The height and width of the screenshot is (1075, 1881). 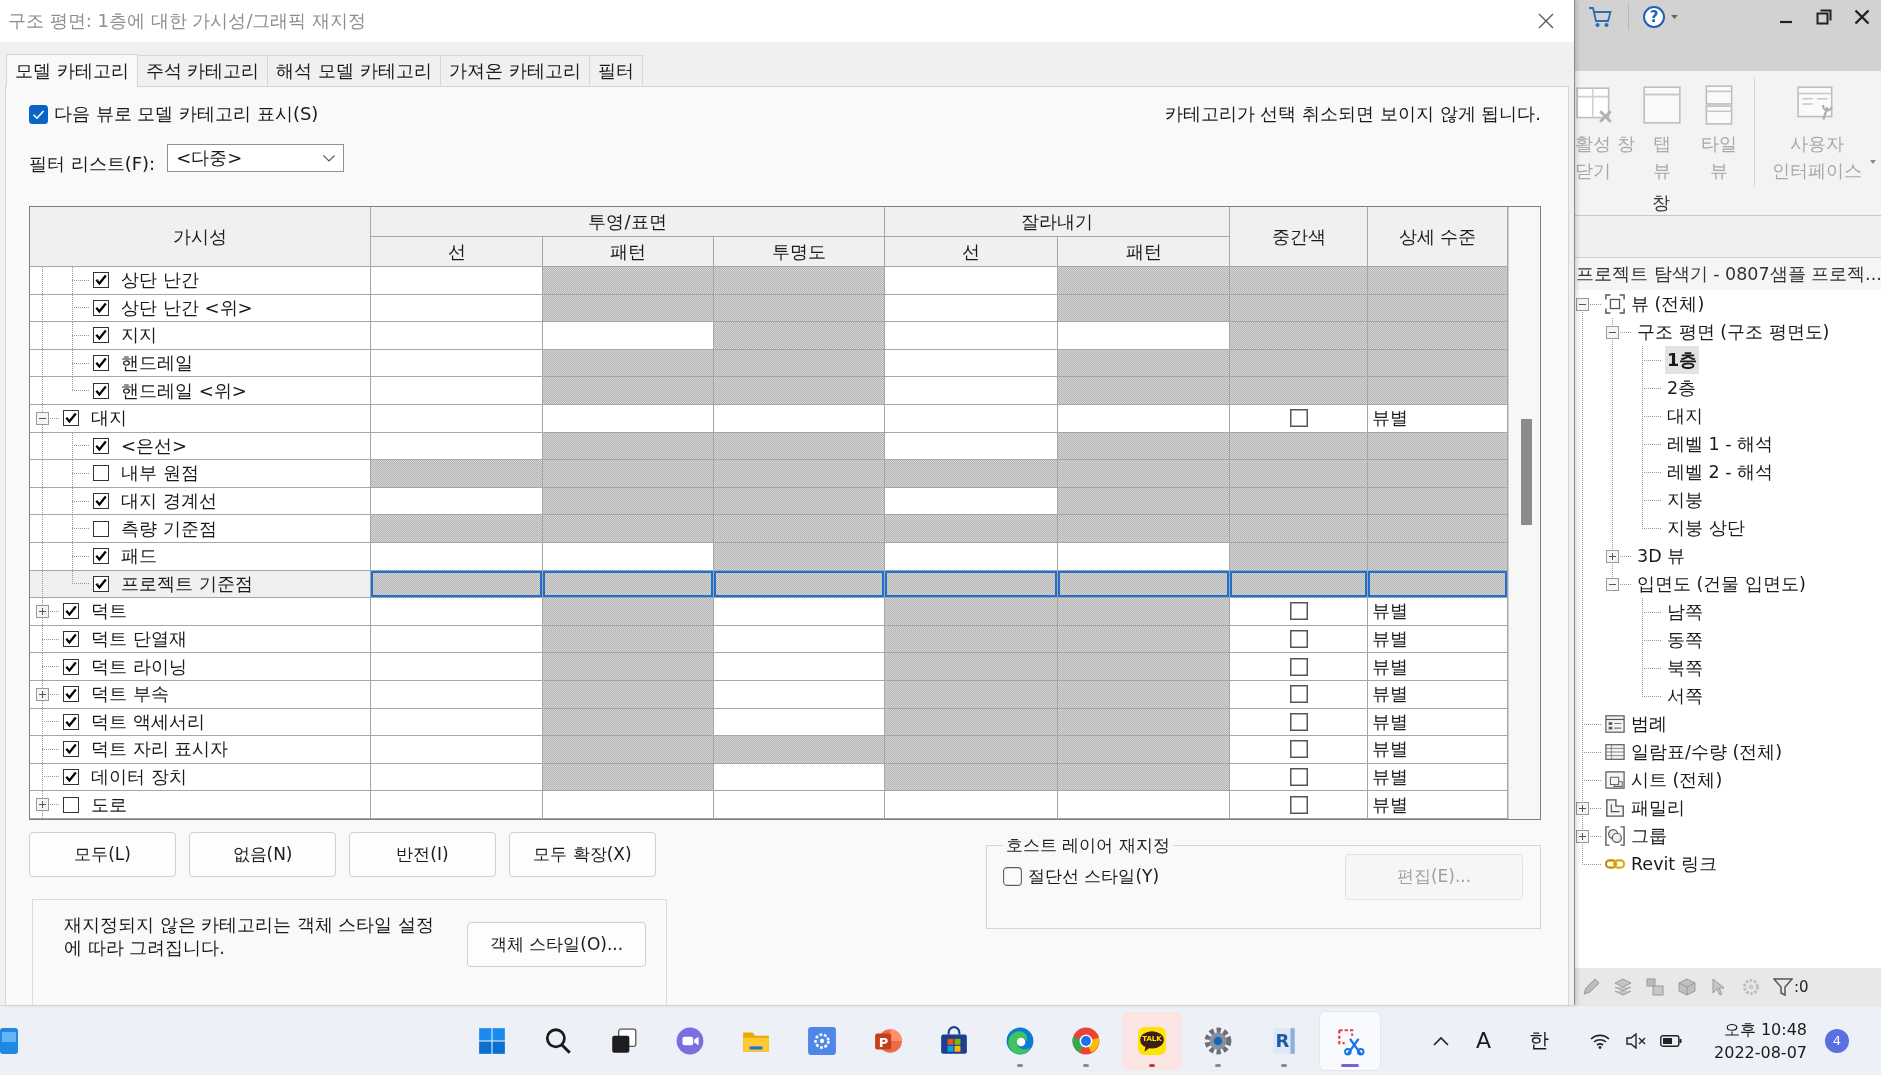 I want to click on language-indicator: 한, so click(x=1539, y=1040).